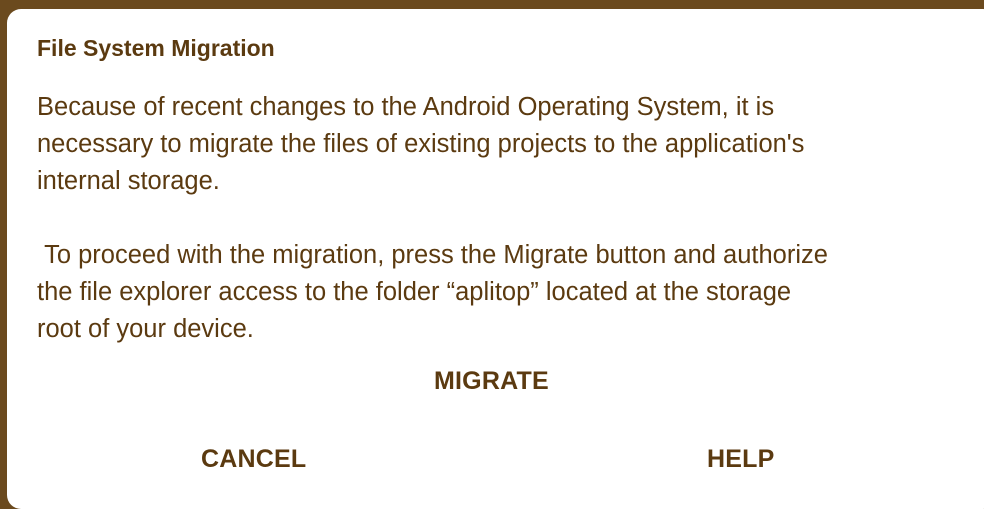  What do you see at coordinates (253, 459) in the screenshot?
I see `cancel-button: CANCEL` at bounding box center [253, 459].